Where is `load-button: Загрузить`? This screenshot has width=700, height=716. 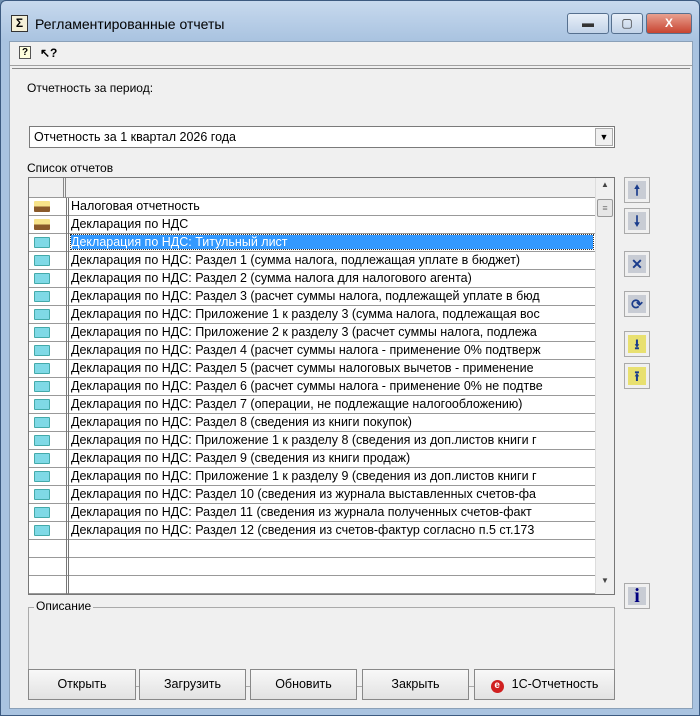
load-button: Загрузить is located at coordinates (192, 684).